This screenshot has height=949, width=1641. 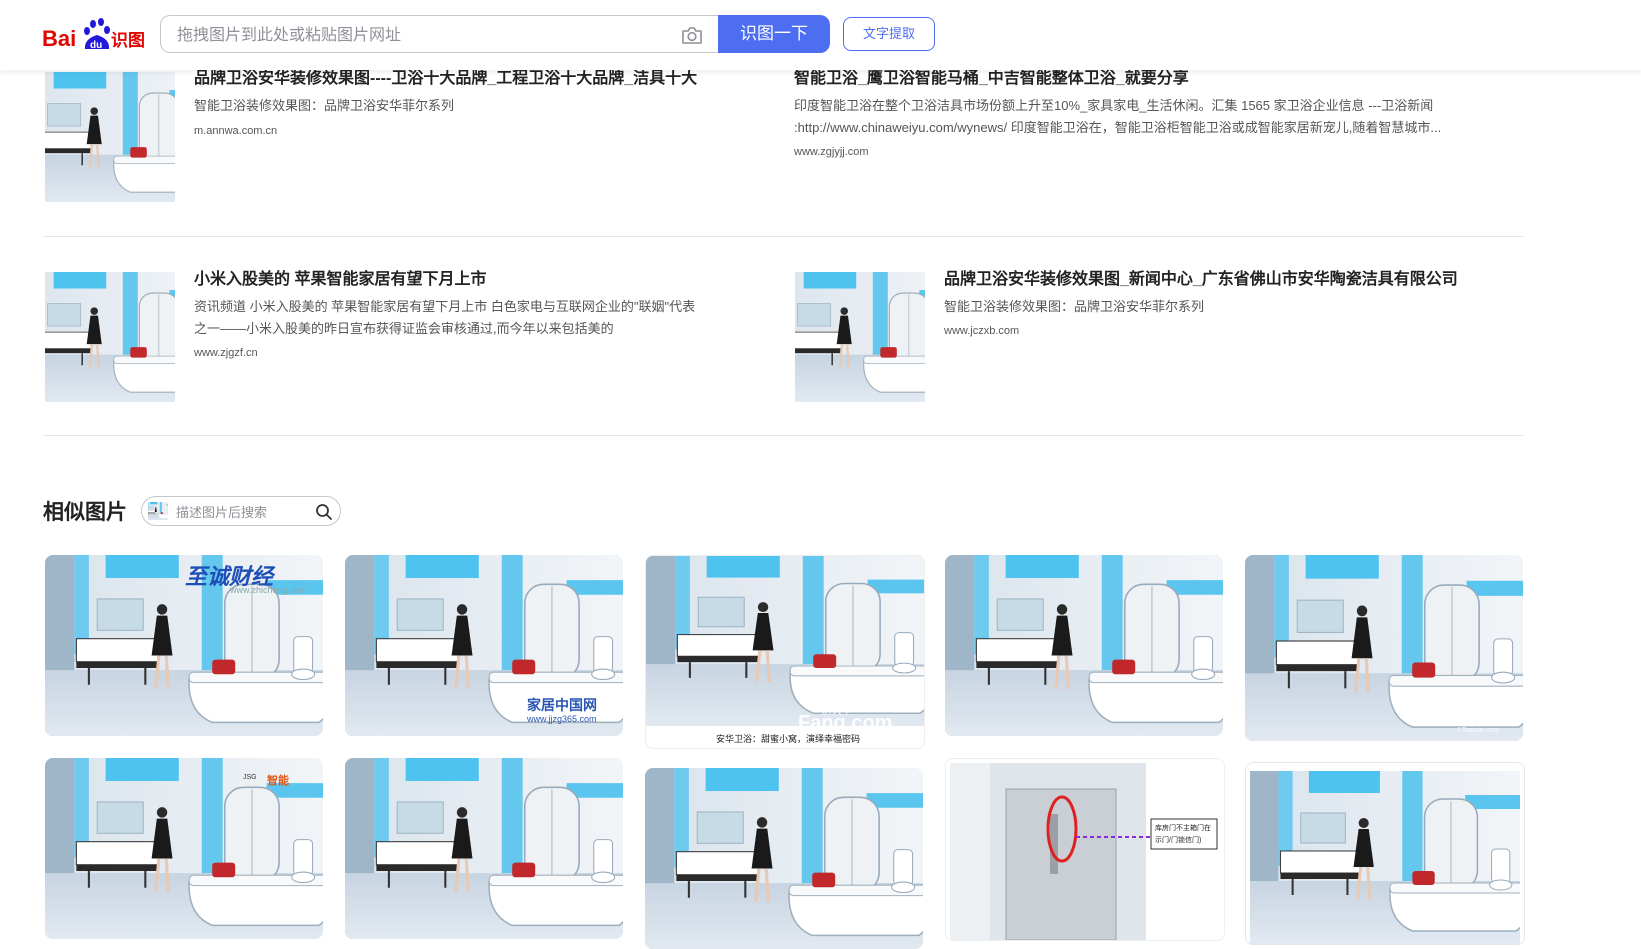 What do you see at coordinates (158, 511) in the screenshot?
I see `query-thumbnail` at bounding box center [158, 511].